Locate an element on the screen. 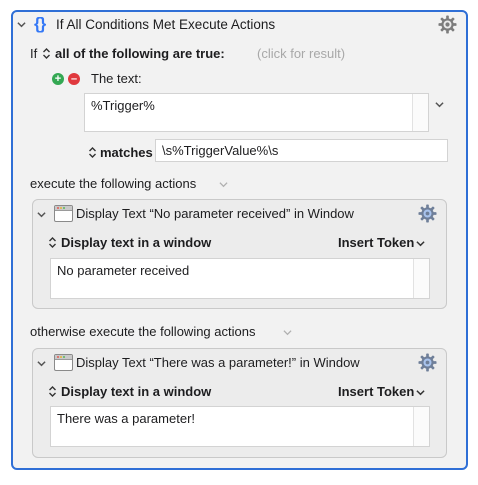 This screenshot has width=478, height=485. else-header: otherwise execute the following actions is located at coordinates (143, 331).